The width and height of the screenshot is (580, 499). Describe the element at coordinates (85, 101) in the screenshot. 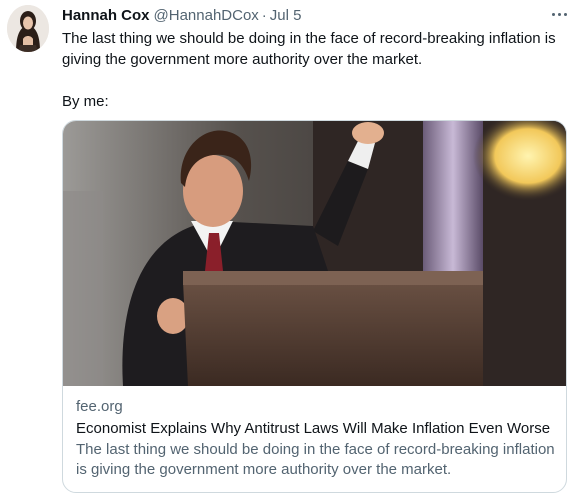

I see `tweet-text-byline: By me:` at that location.